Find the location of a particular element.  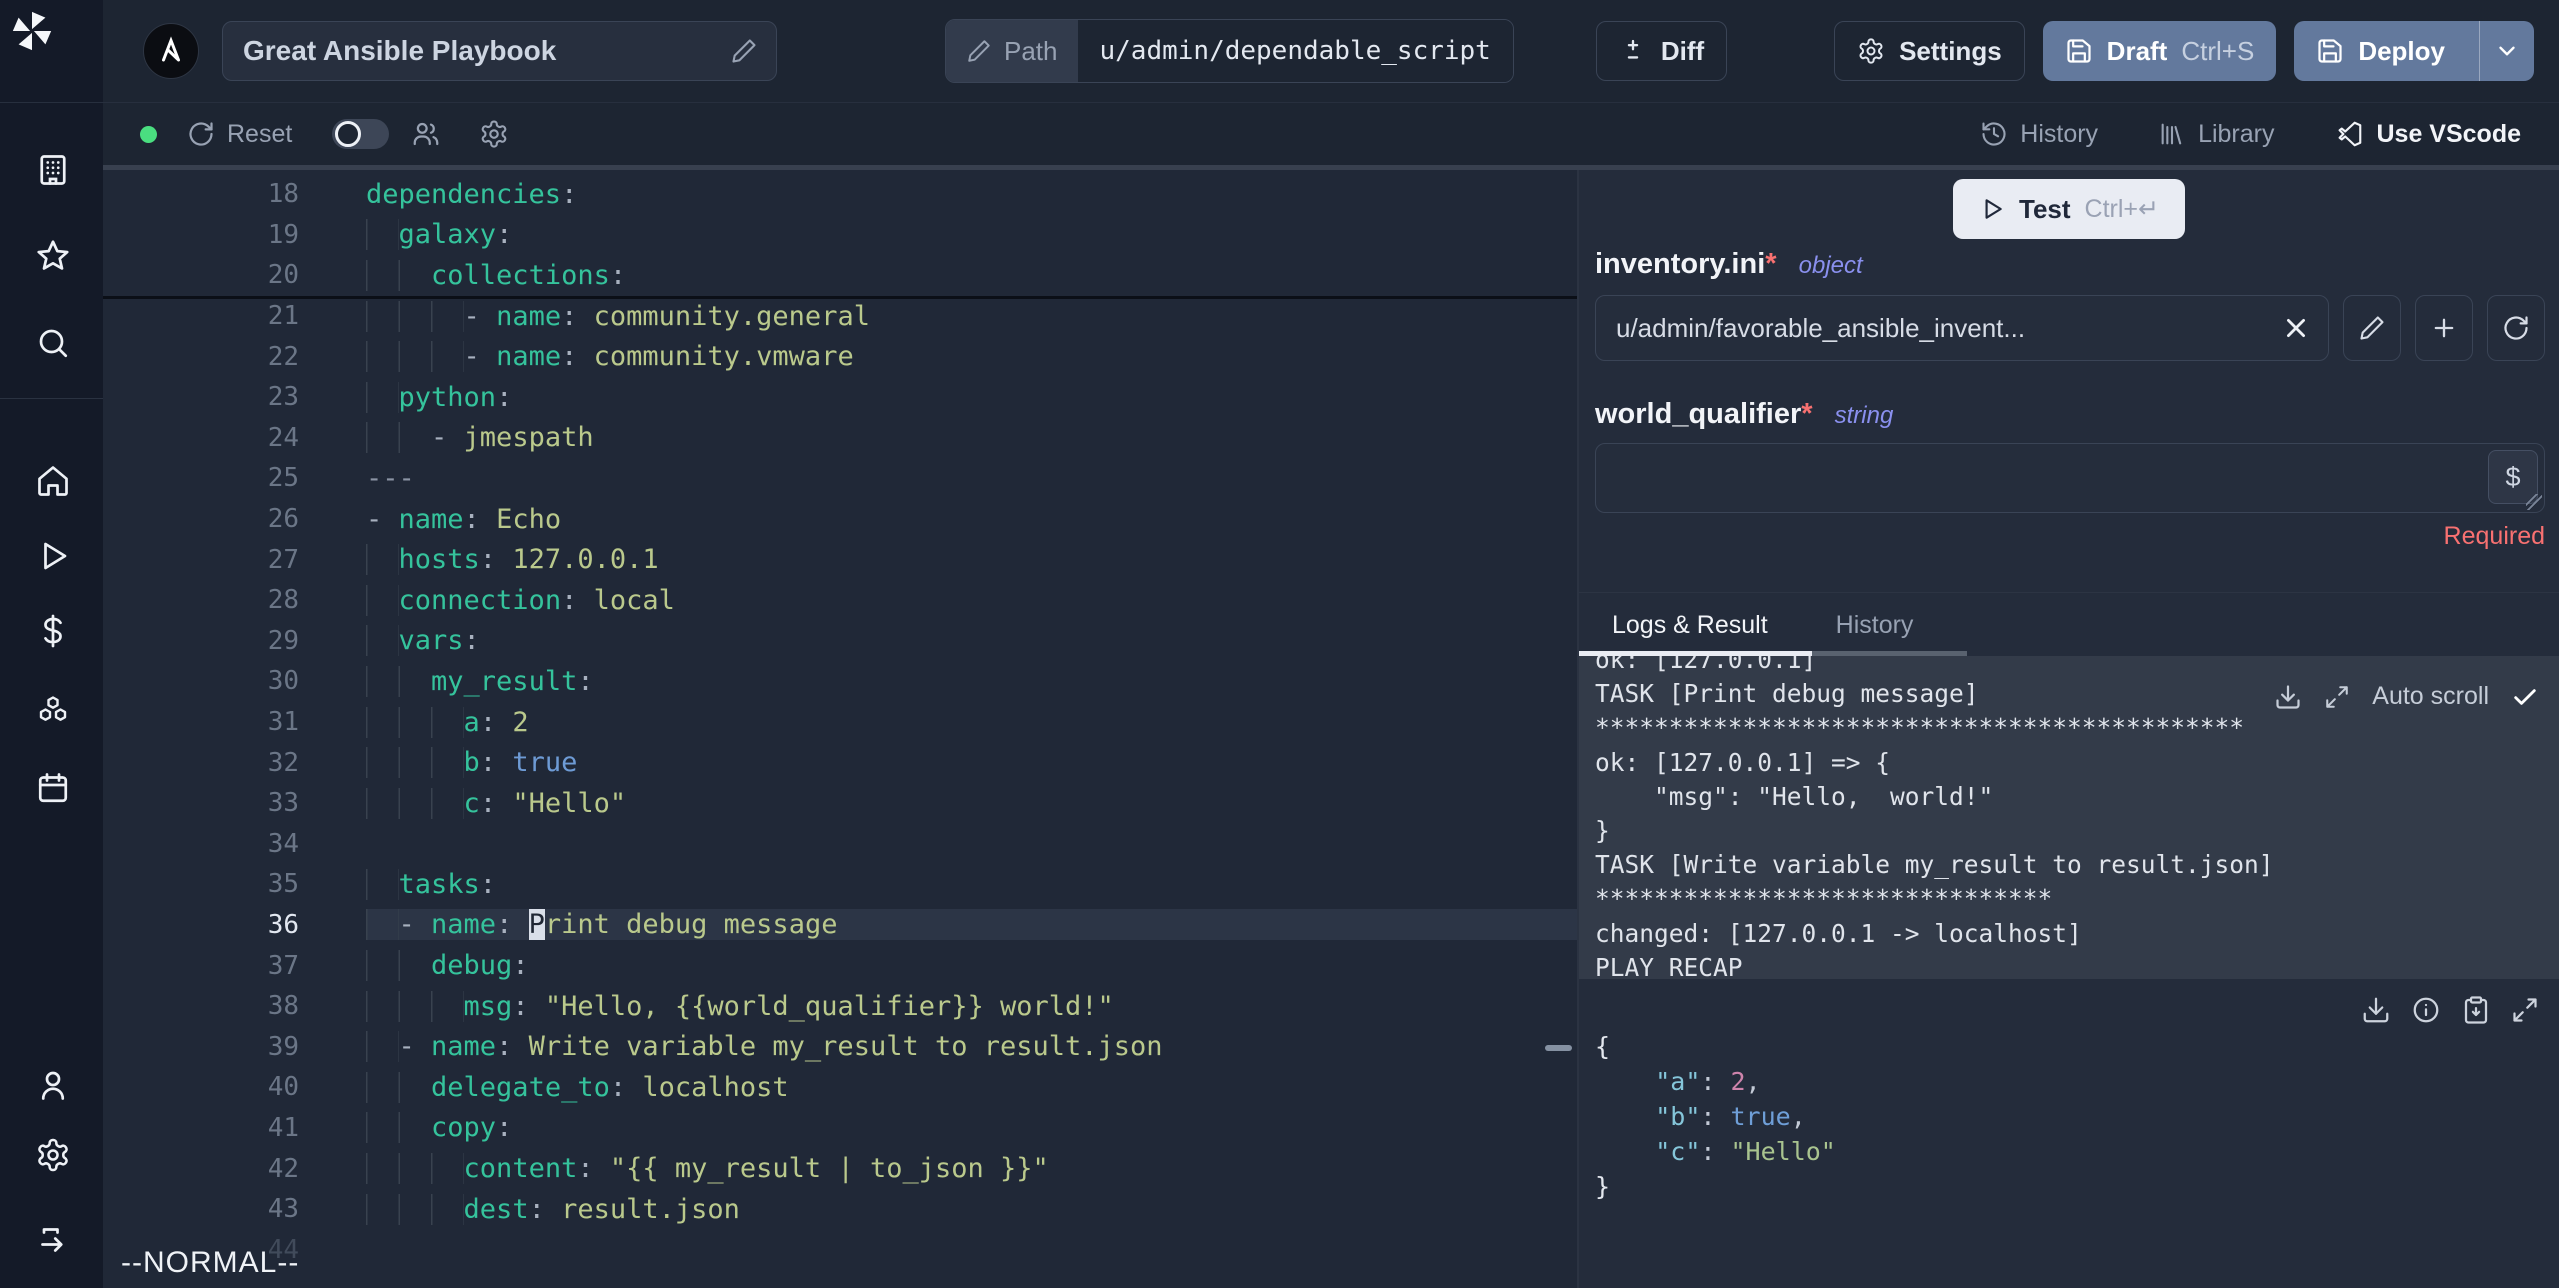

code-line: 33 c: "Hello" is located at coordinates (840, 803).